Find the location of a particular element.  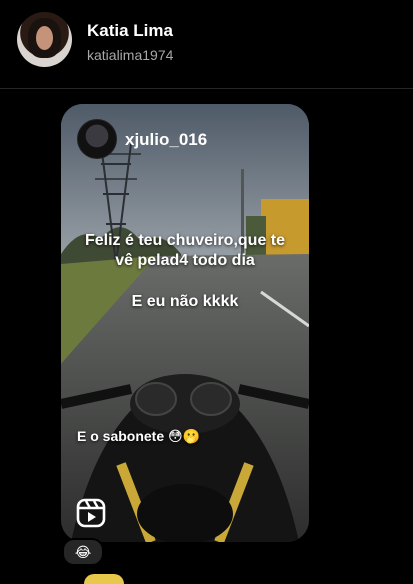

reel-author-name: xjulio_016 is located at coordinates (166, 140).